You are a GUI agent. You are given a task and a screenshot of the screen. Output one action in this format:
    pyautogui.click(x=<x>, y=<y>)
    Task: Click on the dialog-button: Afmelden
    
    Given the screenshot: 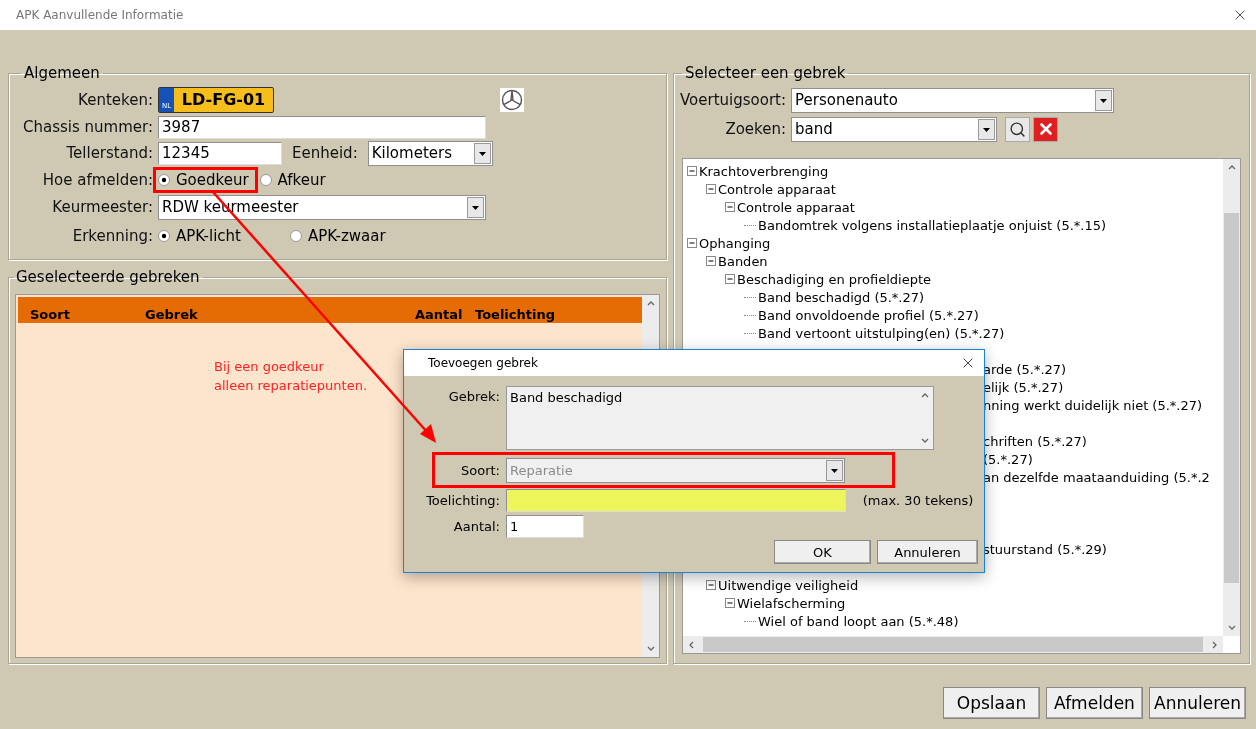 What is the action you would take?
    pyautogui.click(x=1094, y=703)
    